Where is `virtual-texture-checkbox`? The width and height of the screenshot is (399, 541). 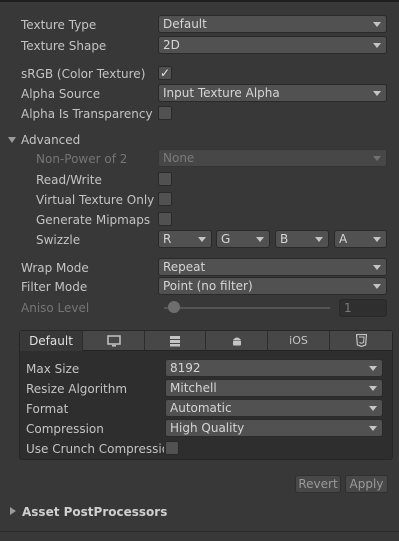 virtual-texture-checkbox is located at coordinates (165, 199).